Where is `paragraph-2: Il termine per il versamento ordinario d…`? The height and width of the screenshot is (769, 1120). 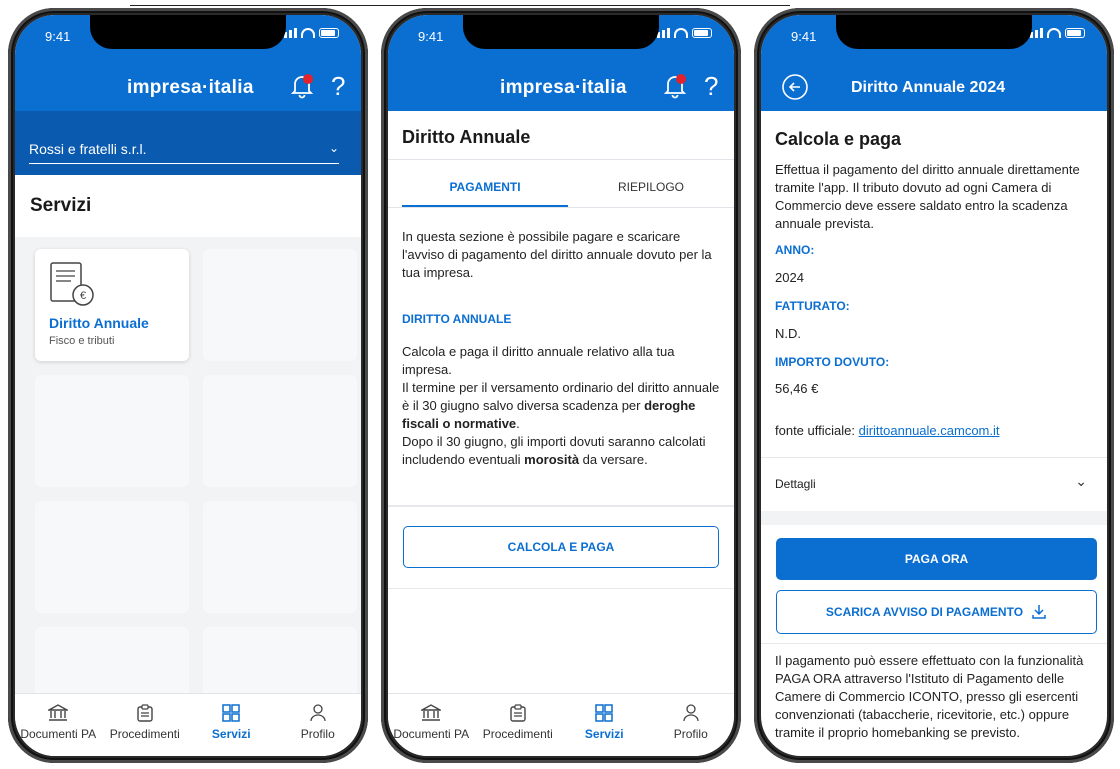
paragraph-2: Il termine per il versamento ordinario d… is located at coordinates (561, 405).